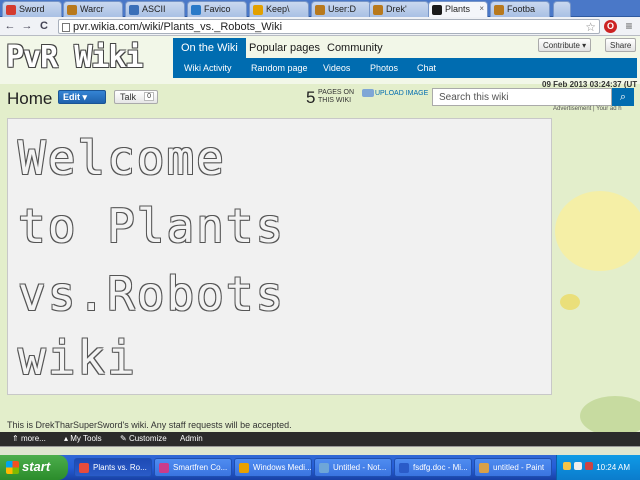 This screenshot has height=480, width=640. What do you see at coordinates (565, 45) in the screenshot?
I see `contribute-button: Contribute ▾` at bounding box center [565, 45].